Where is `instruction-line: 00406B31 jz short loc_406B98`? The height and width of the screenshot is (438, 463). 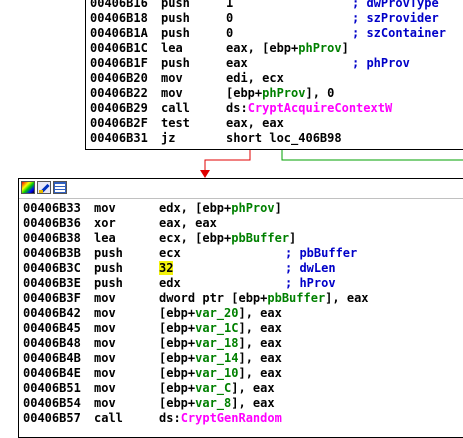 instruction-line: 00406B31 jz short loc_406B98 is located at coordinates (276, 138).